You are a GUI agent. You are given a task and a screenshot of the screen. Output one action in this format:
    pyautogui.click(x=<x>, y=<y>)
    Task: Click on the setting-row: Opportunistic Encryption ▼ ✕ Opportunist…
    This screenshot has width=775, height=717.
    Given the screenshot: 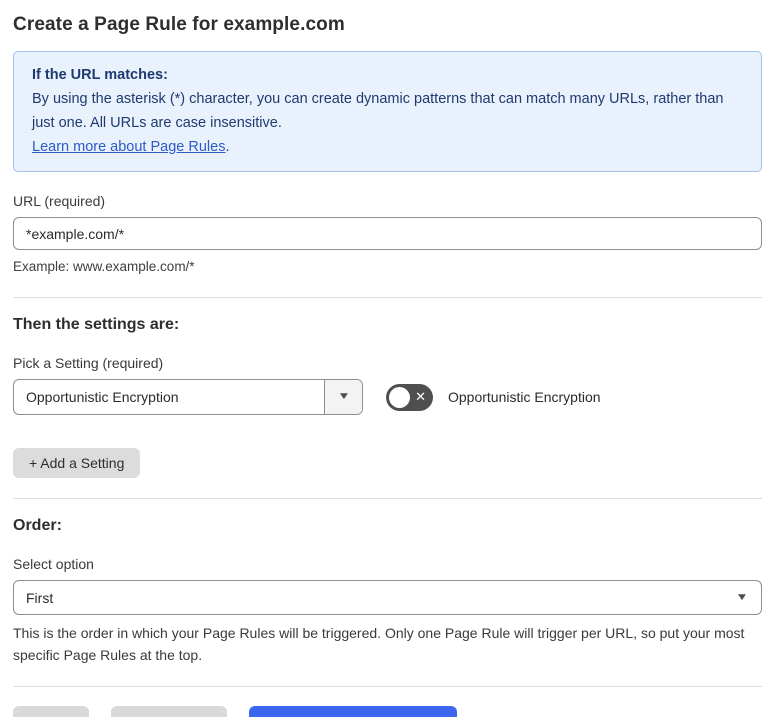 What is the action you would take?
    pyautogui.click(x=387, y=397)
    